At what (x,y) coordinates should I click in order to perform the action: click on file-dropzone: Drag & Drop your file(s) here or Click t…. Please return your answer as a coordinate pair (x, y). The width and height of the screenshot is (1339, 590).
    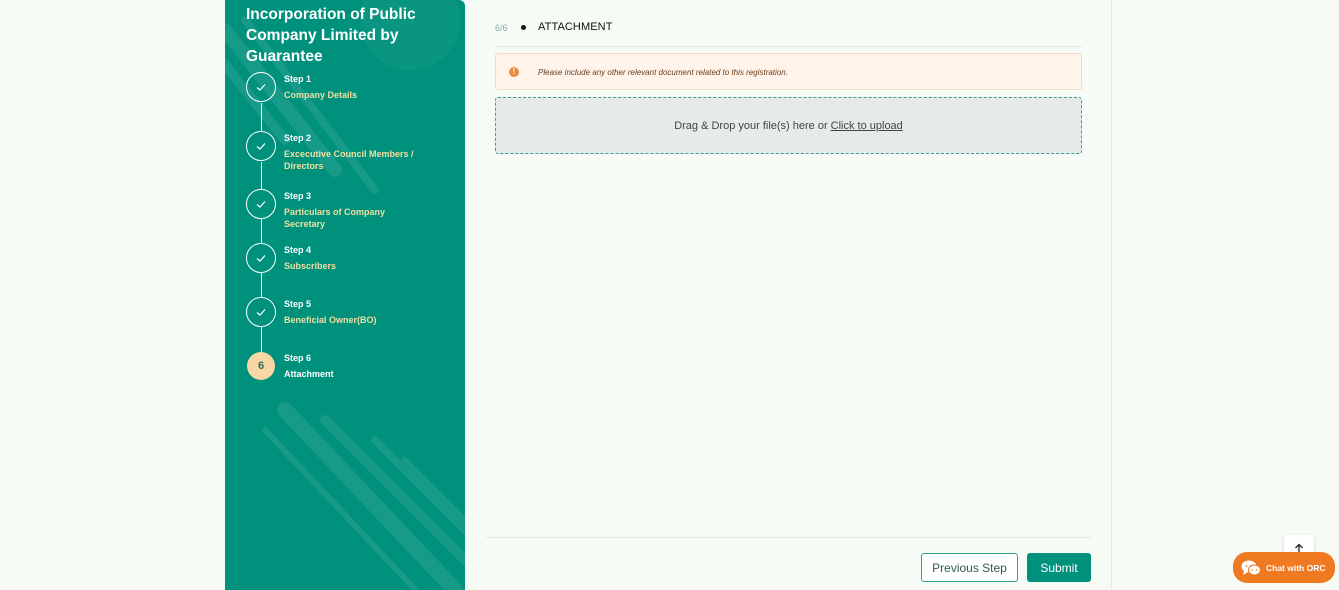
    Looking at the image, I should click on (788, 125).